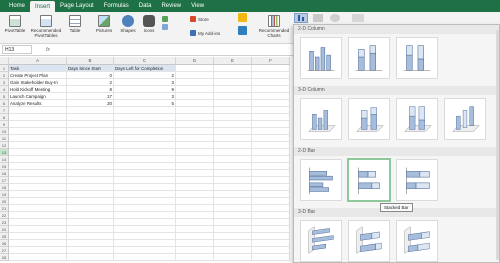  What do you see at coordinates (197, 6) in the screenshot?
I see `tab-view: View` at bounding box center [197, 6].